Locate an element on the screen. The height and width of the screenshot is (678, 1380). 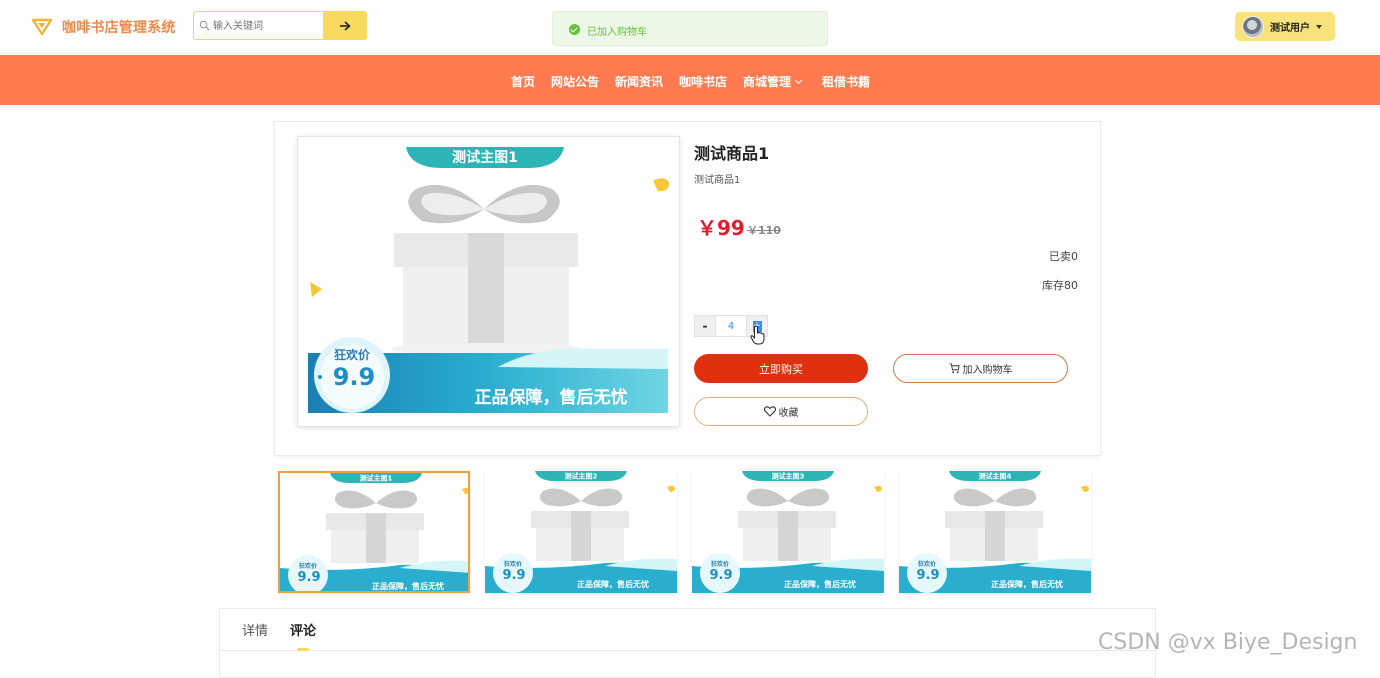
add-to-cart-button: 加入购物车 is located at coordinates (980, 368).